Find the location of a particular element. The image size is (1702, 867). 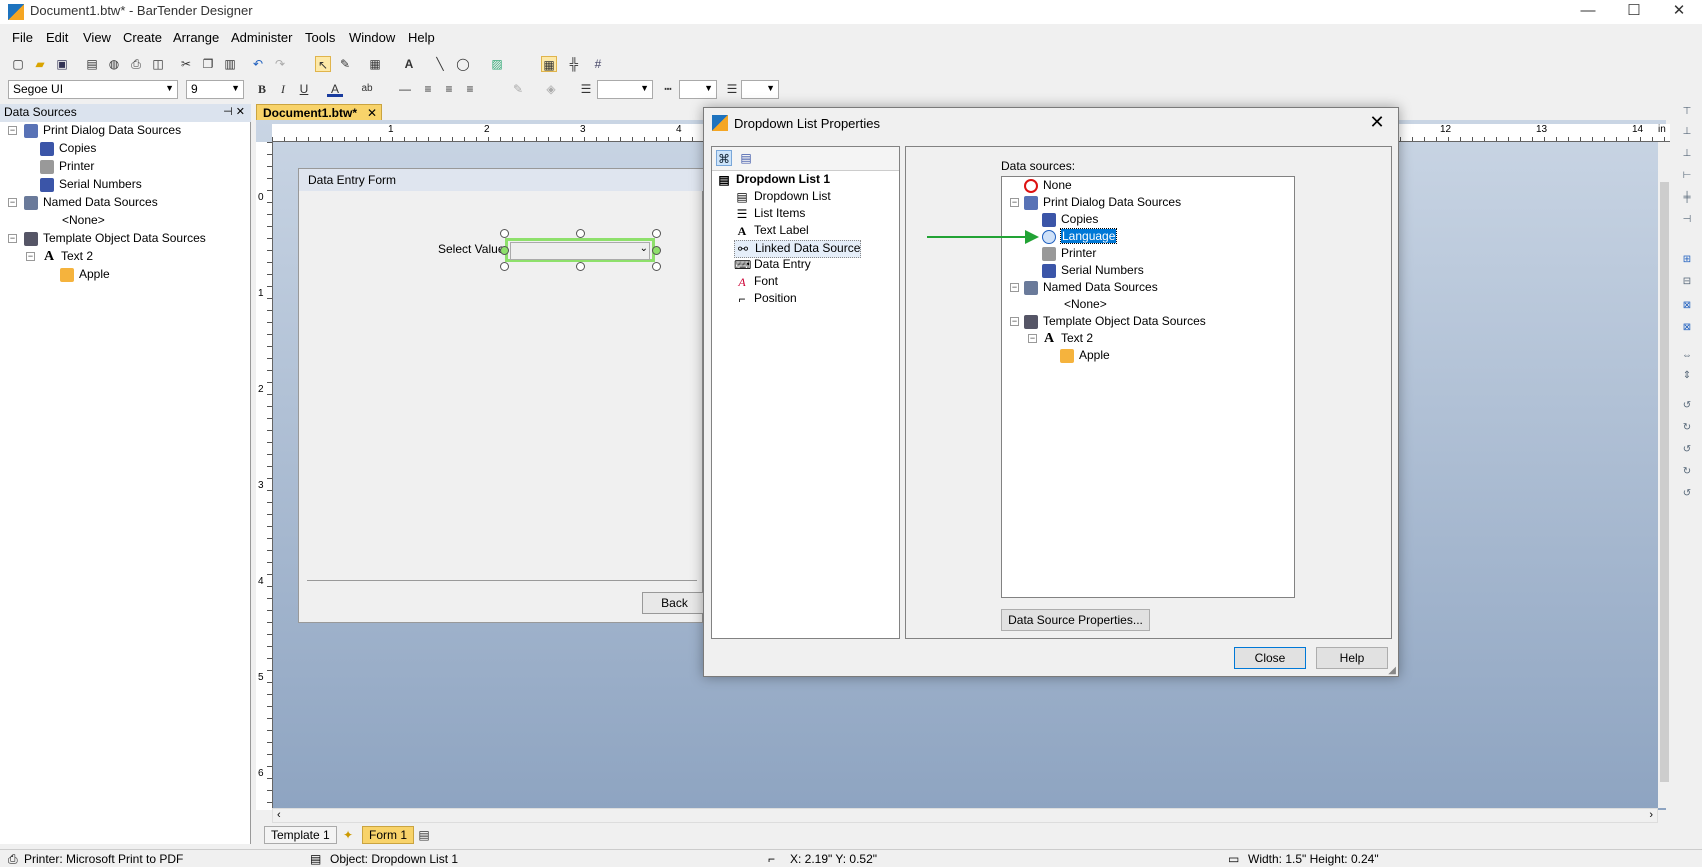

categories-icon: ▤ is located at coordinates (746, 158).